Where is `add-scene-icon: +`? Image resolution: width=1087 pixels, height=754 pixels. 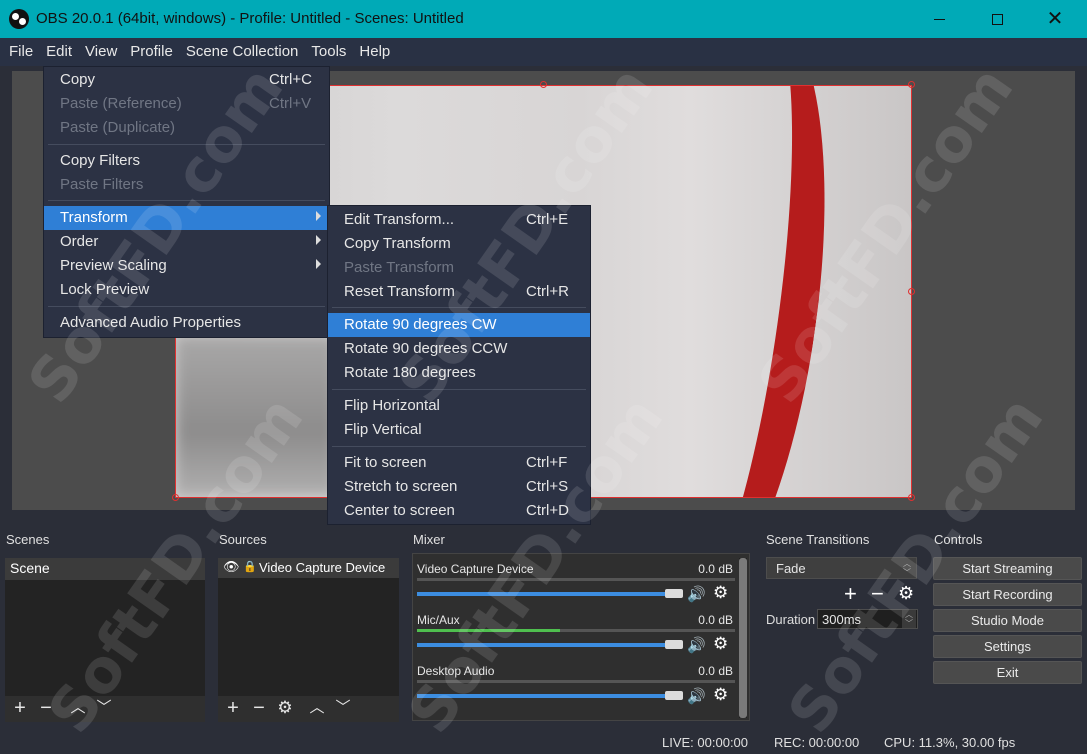 add-scene-icon: + is located at coordinates (20, 709).